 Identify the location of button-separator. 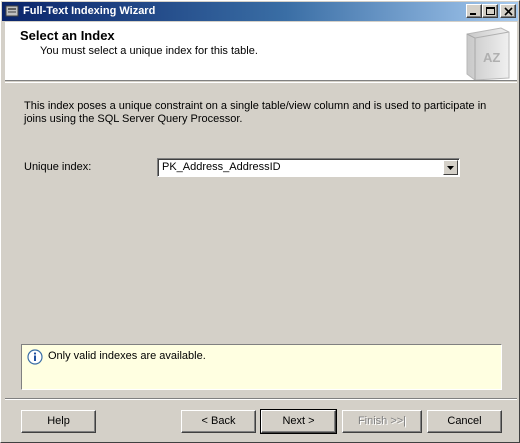
(261, 399).